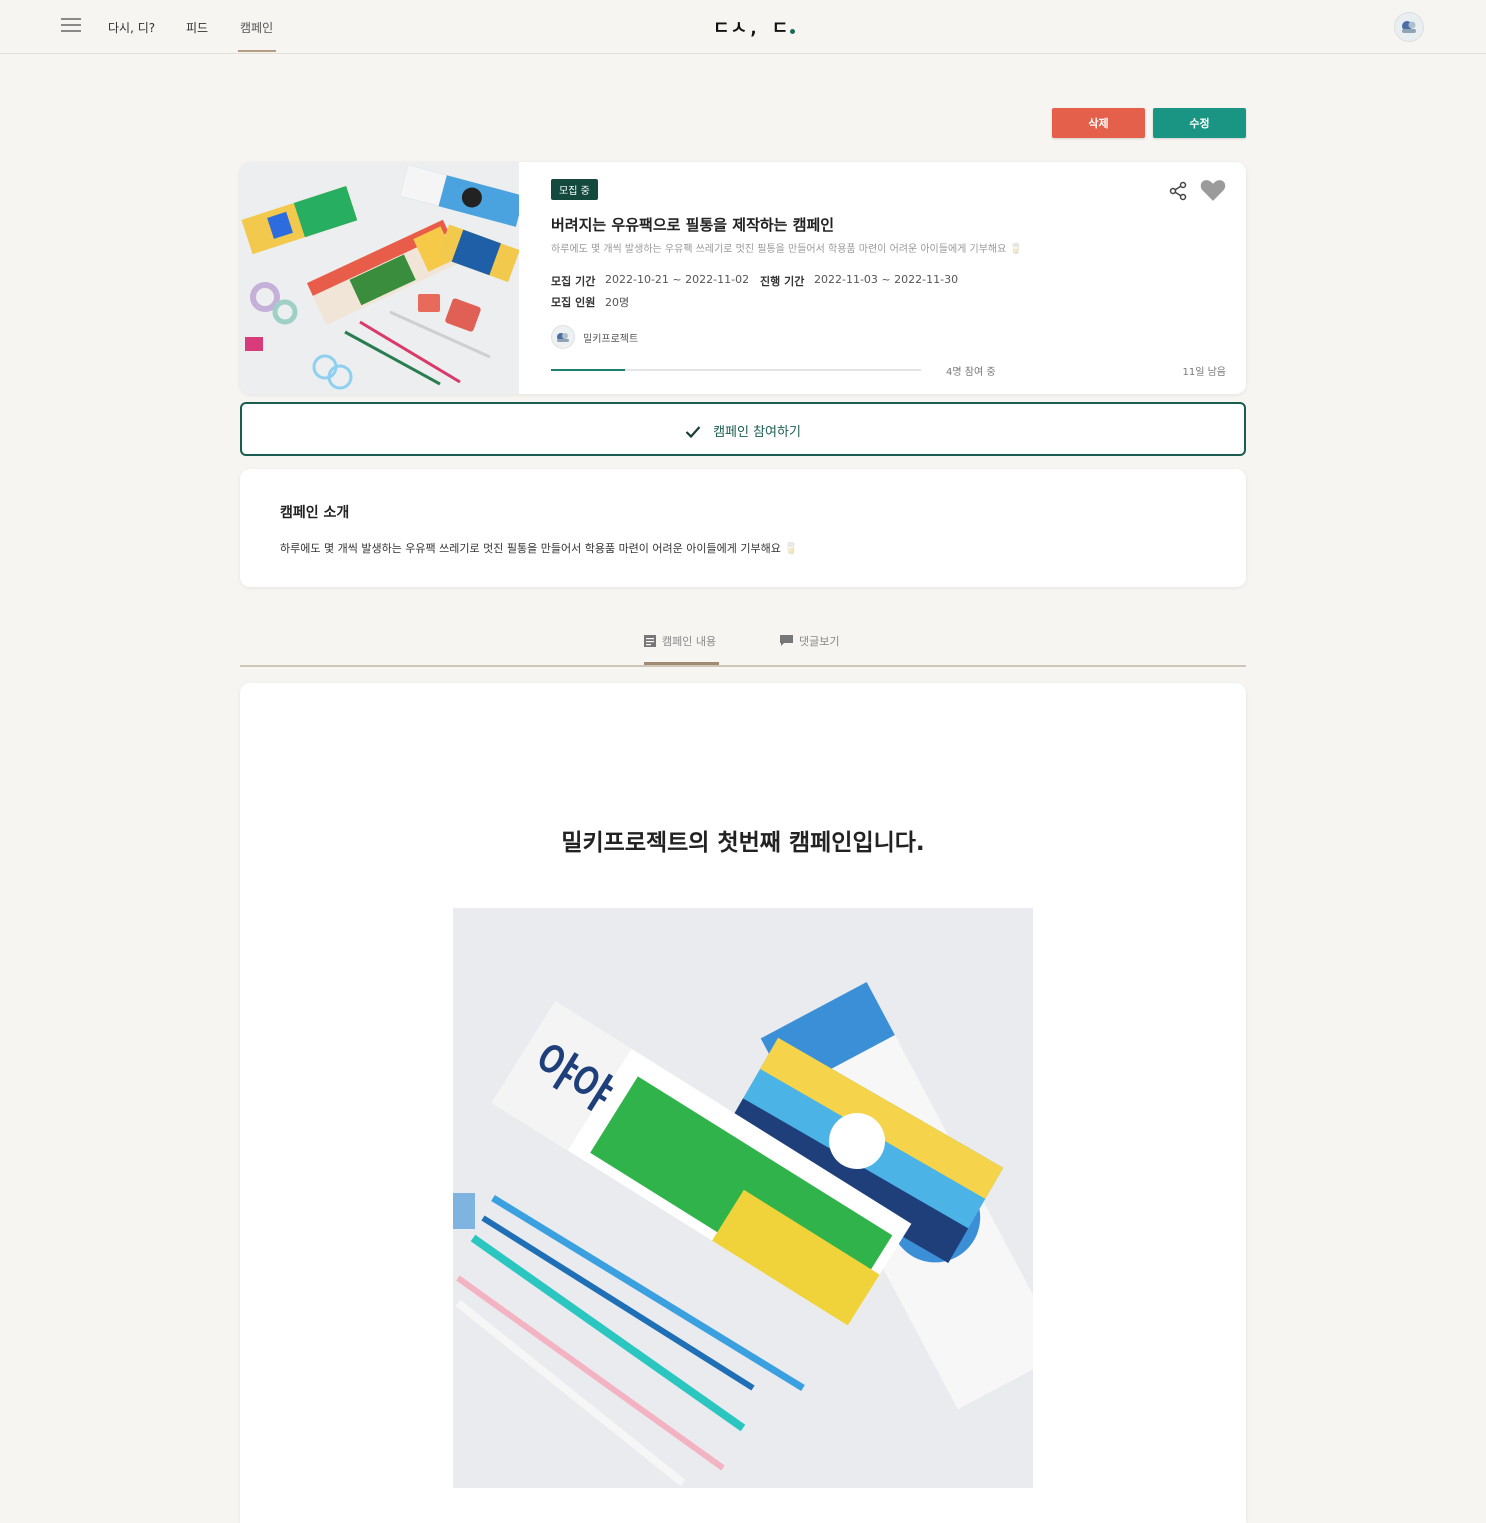 Image resolution: width=1486 pixels, height=1523 pixels. I want to click on tabs-divider, so click(743, 666).